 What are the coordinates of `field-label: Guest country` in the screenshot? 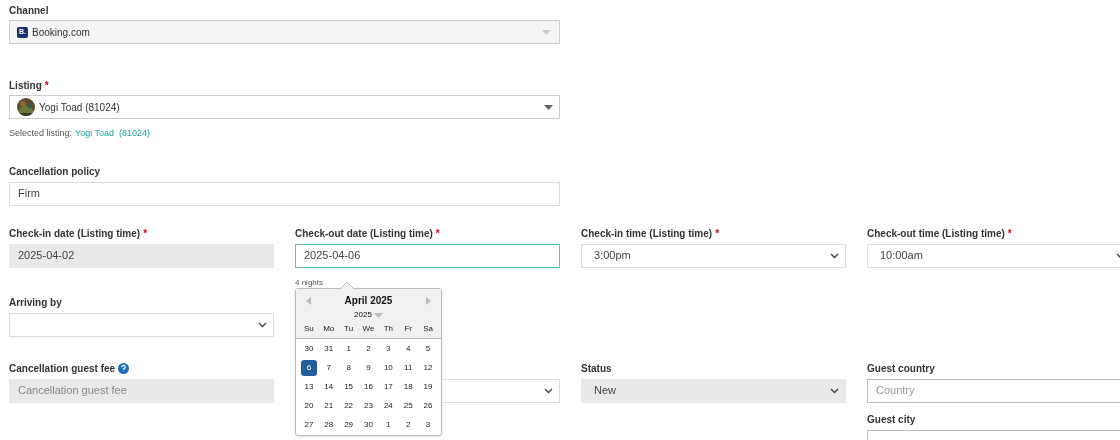 It's located at (901, 369).